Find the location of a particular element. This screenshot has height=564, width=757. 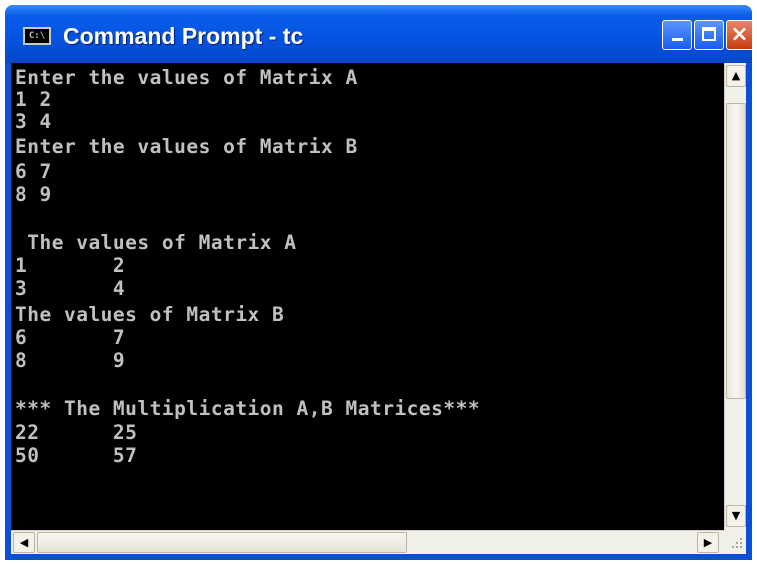

console-line: Enter the values of Matrix A is located at coordinates (186, 77).